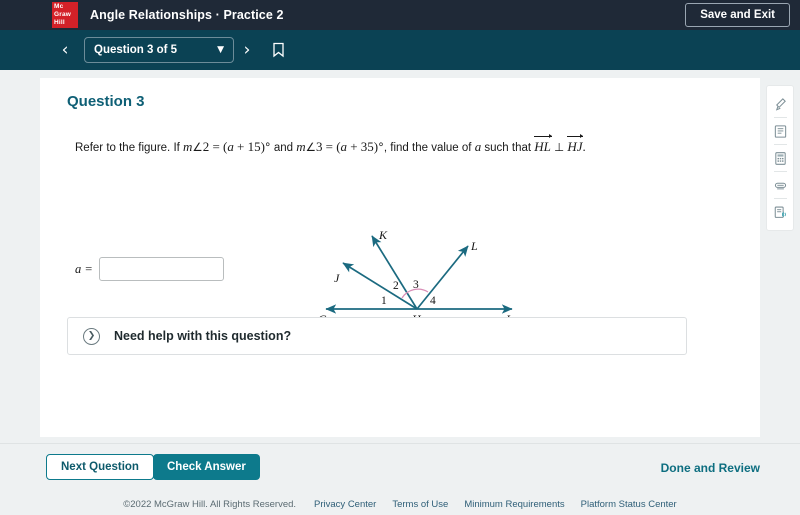 This screenshot has height=515, width=800. What do you see at coordinates (197, 147) in the screenshot?
I see `angle-symbol-1: ∠` at bounding box center [197, 147].